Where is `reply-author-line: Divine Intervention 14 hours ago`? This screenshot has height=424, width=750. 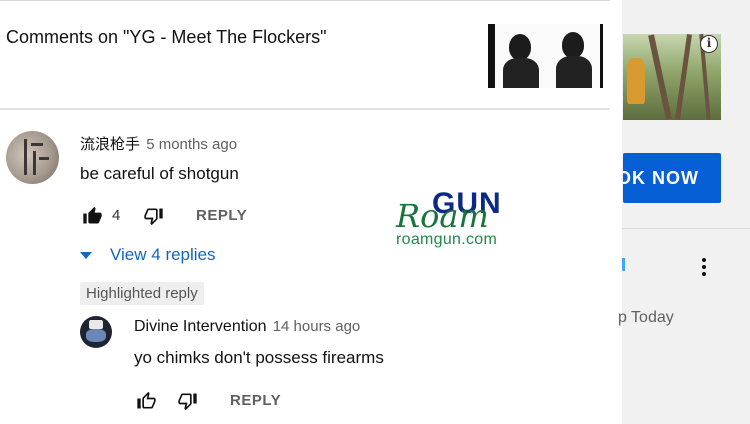 reply-author-line: Divine Intervention 14 hours ago is located at coordinates (247, 327).